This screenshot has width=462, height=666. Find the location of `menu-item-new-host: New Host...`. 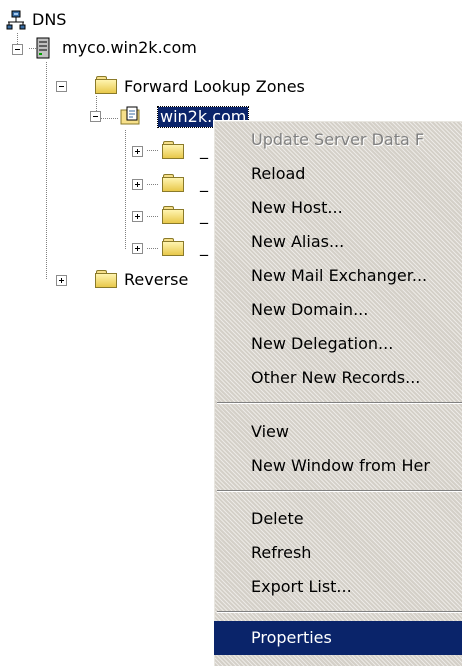

menu-item-new-host: New Host... is located at coordinates (338, 208).